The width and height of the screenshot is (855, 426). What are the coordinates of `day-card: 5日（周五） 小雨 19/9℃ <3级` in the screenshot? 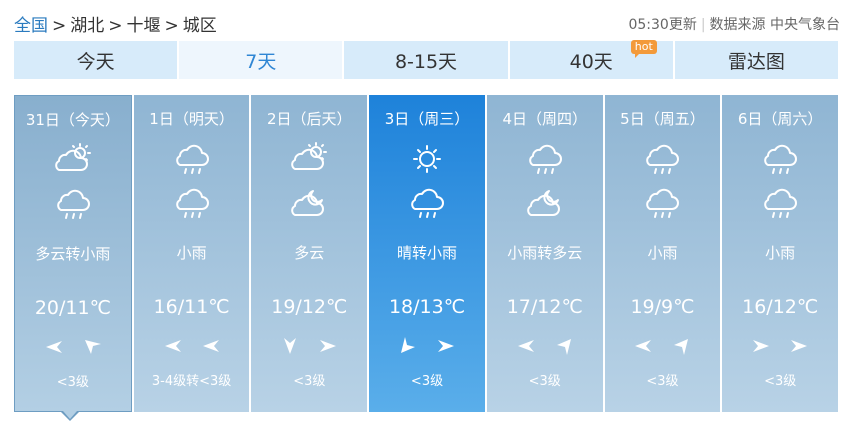 It's located at (662, 253).